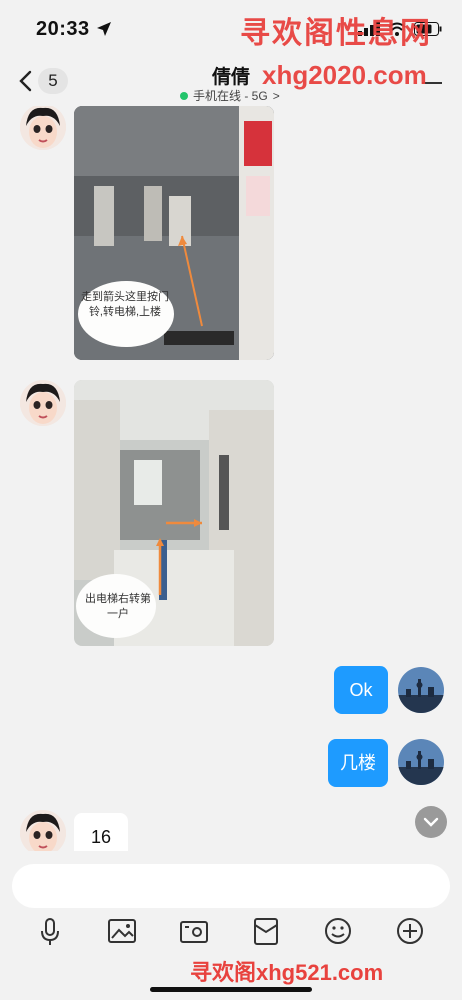 The image size is (462, 1000). What do you see at coordinates (231, 933) in the screenshot?
I see `composer-toolbar` at bounding box center [231, 933].